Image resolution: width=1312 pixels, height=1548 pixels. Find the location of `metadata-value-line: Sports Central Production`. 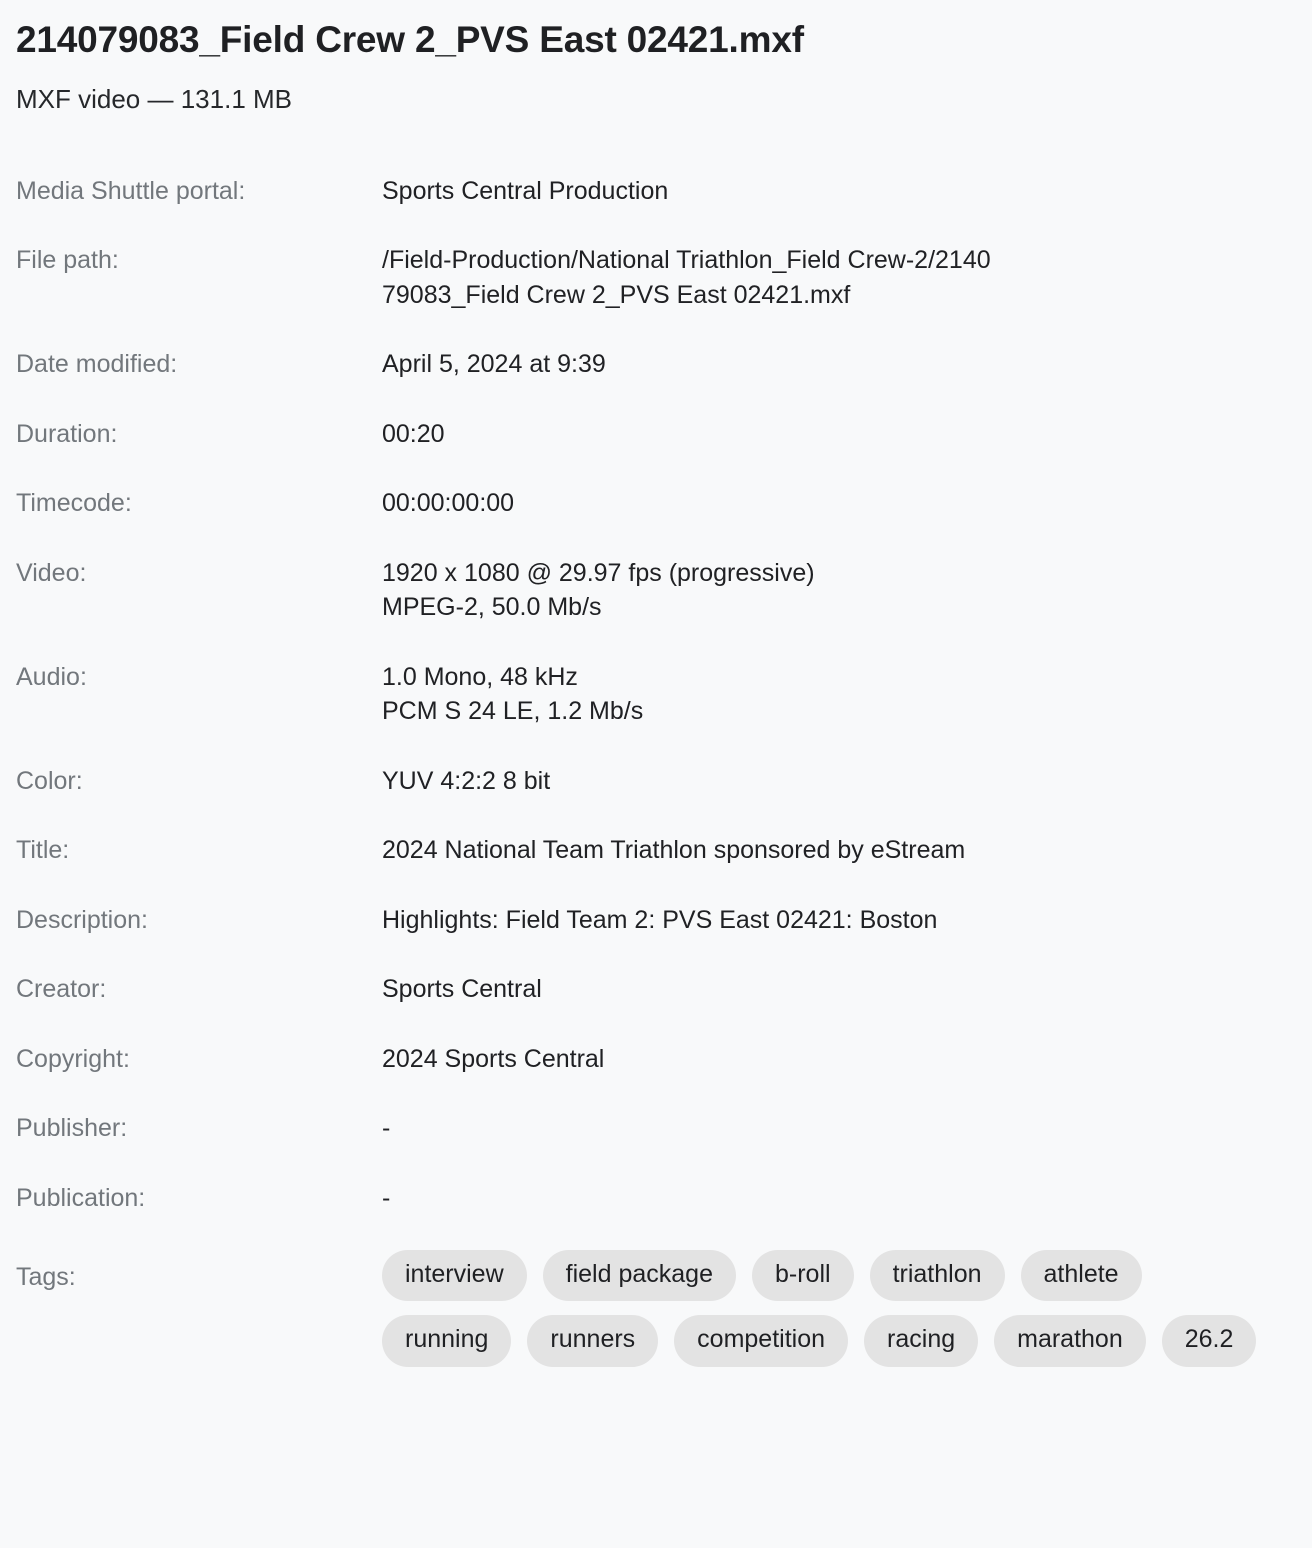

metadata-value-line: Sports Central Production is located at coordinates (525, 190).